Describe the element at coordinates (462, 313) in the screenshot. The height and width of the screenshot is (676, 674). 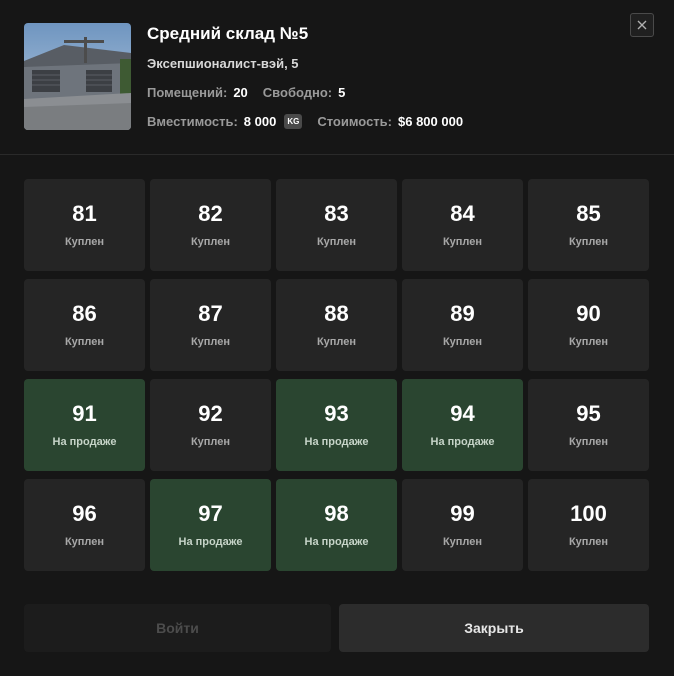
I see `unit-number: 89` at that location.